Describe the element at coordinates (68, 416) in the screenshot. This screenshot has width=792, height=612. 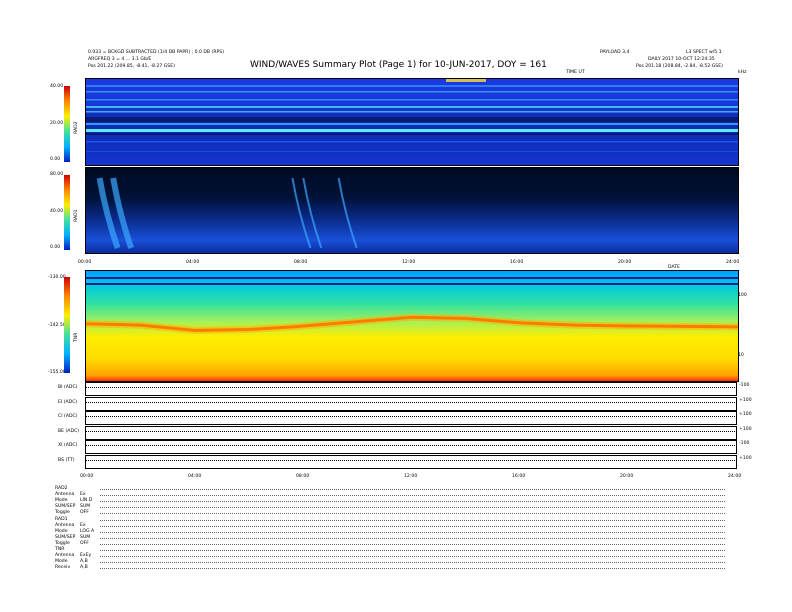
I see `track-label: CI (ADC)` at that location.